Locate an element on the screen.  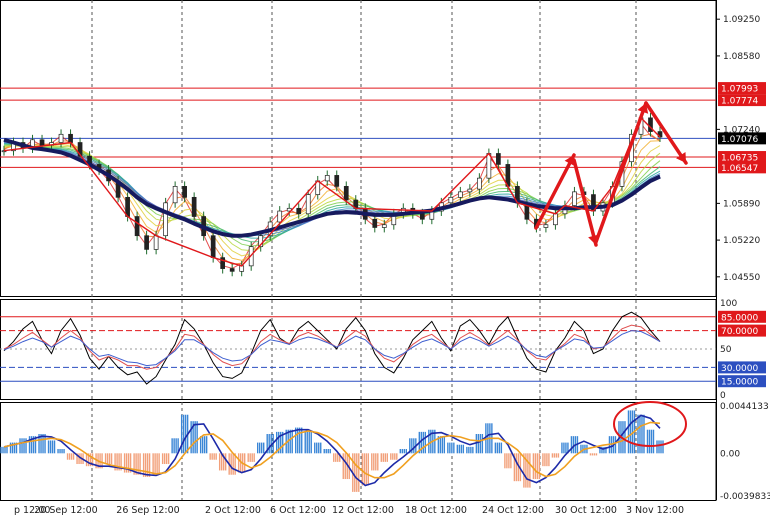
x-tick-label: 18 Oct 12:00 is located at coordinates (436, 510).